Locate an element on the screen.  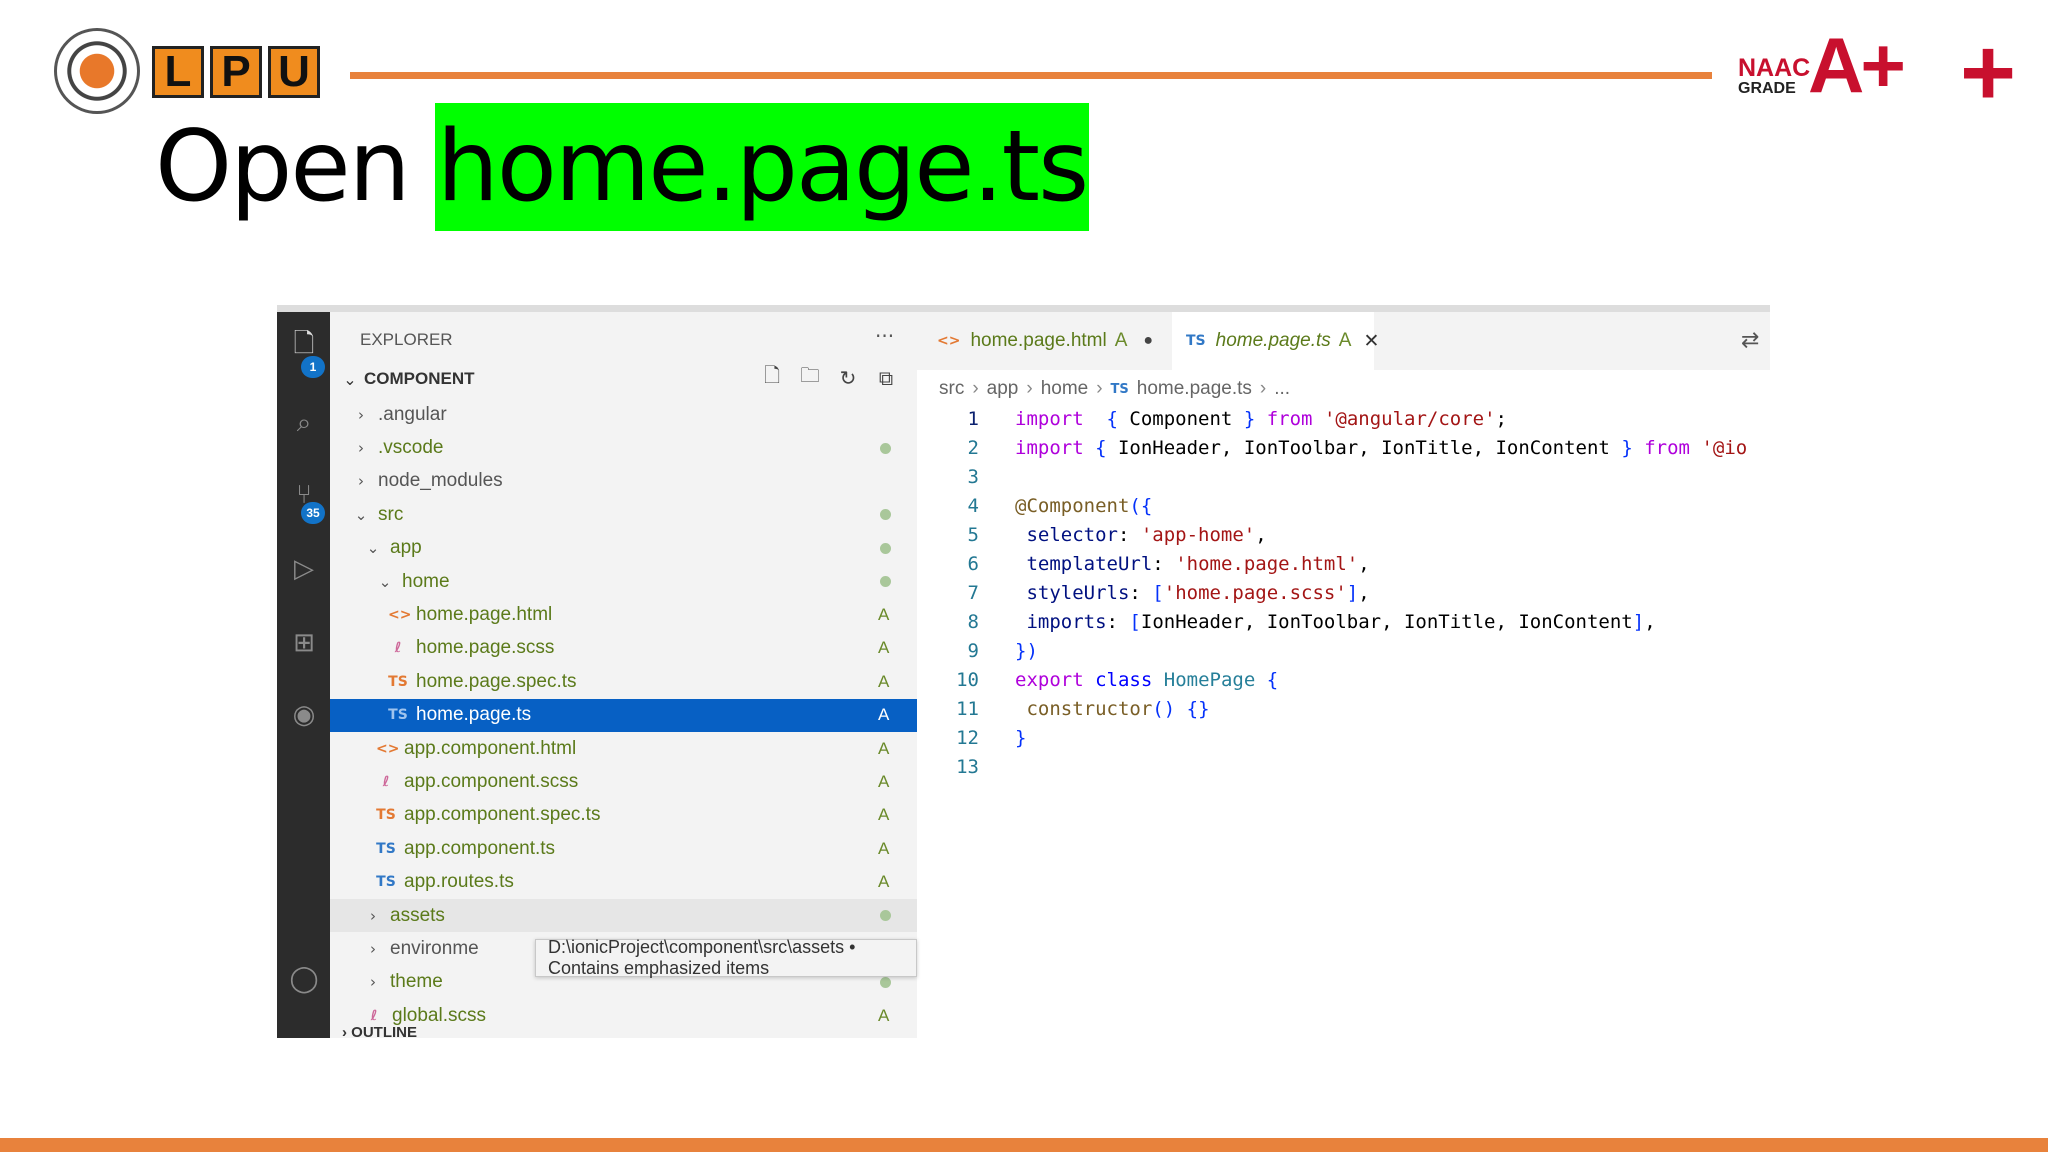
tree-file: TS app.routes.ts A is located at coordinates (623, 881).